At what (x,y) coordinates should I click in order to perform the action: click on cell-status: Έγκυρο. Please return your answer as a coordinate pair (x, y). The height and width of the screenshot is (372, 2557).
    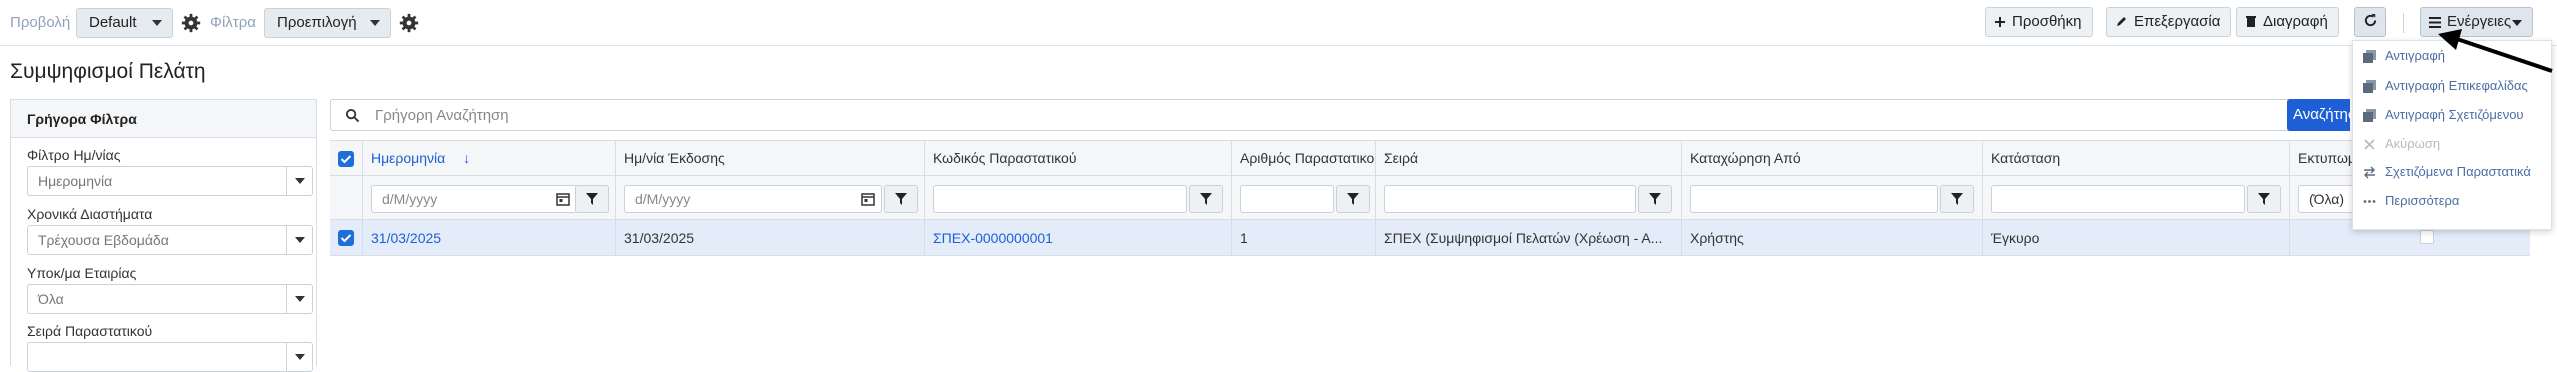
    Looking at the image, I should click on (2135, 238).